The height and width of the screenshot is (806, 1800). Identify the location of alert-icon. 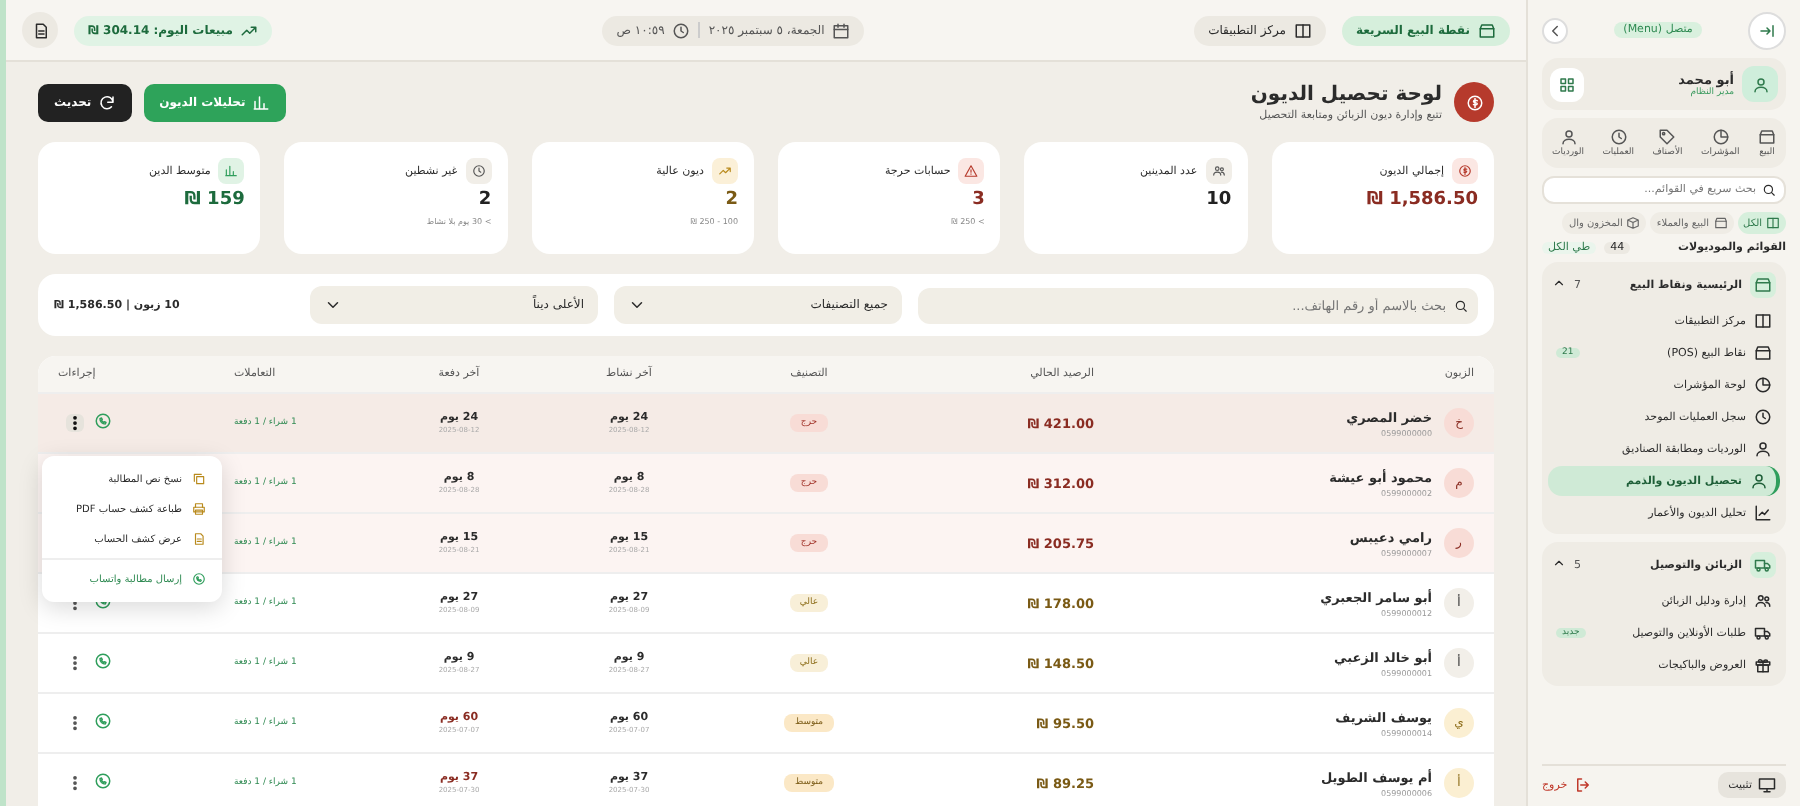
(971, 171).